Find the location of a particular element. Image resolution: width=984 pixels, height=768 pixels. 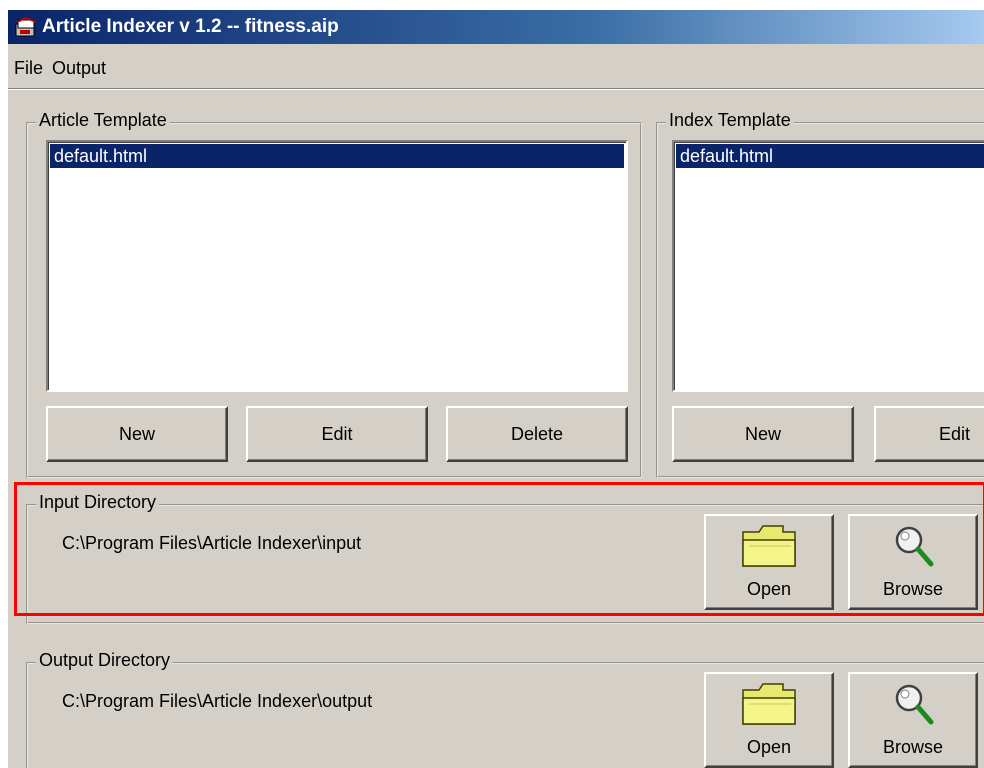

window-title: Article Indexer v 1.2 -- fitness.aip is located at coordinates (190, 26).